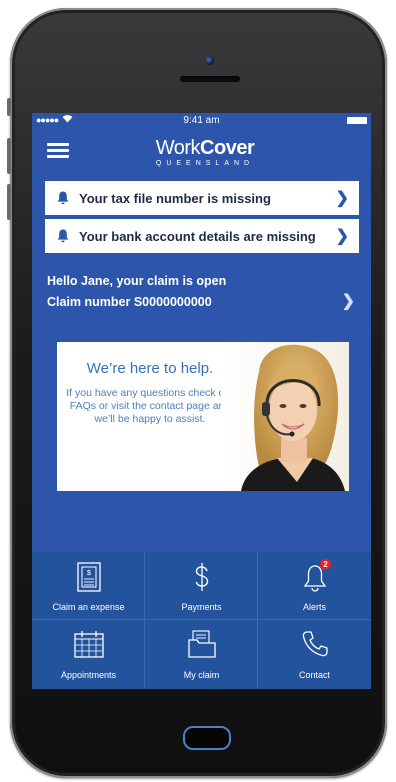 This screenshot has height=782, width=396. What do you see at coordinates (88, 675) in the screenshot?
I see `nav-label: Appointments` at bounding box center [88, 675].